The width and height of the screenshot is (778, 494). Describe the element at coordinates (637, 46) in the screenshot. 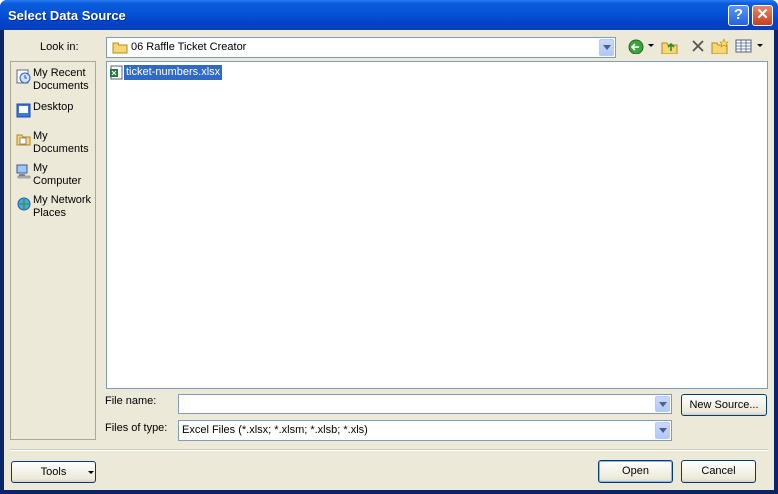

I see `back-icon` at that location.